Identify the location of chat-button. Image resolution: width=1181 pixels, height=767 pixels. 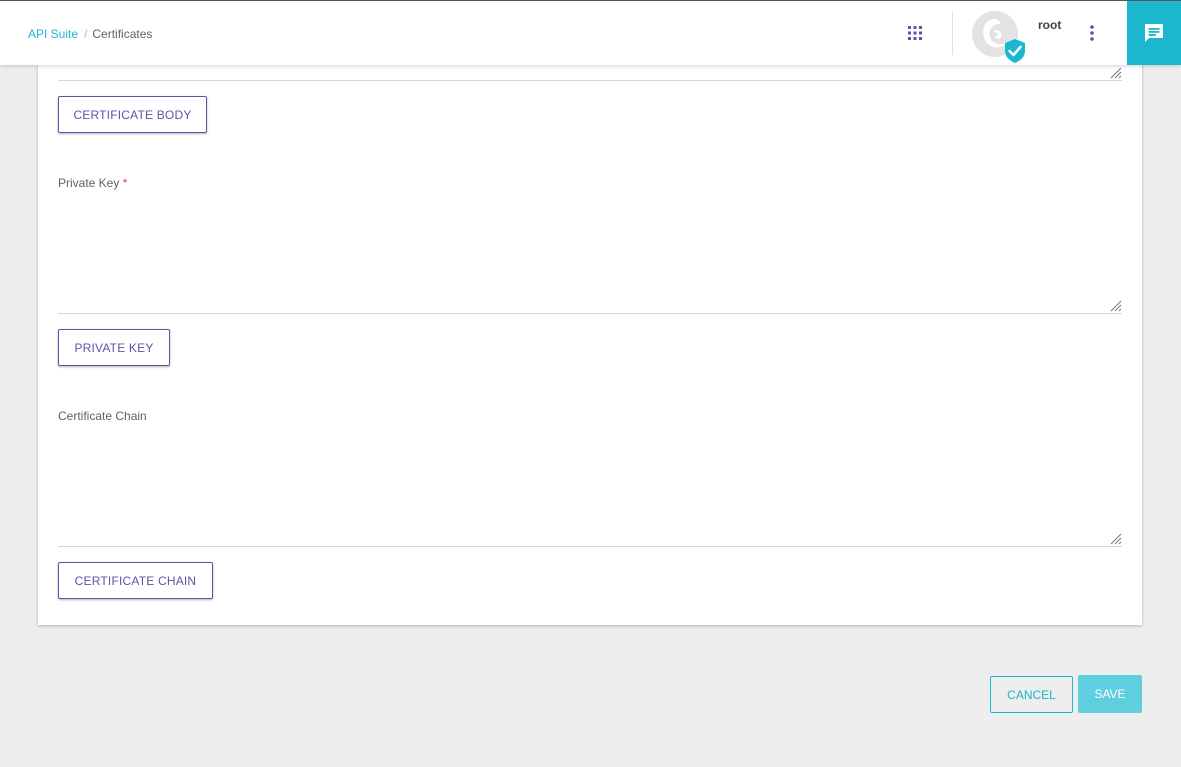
(1154, 33).